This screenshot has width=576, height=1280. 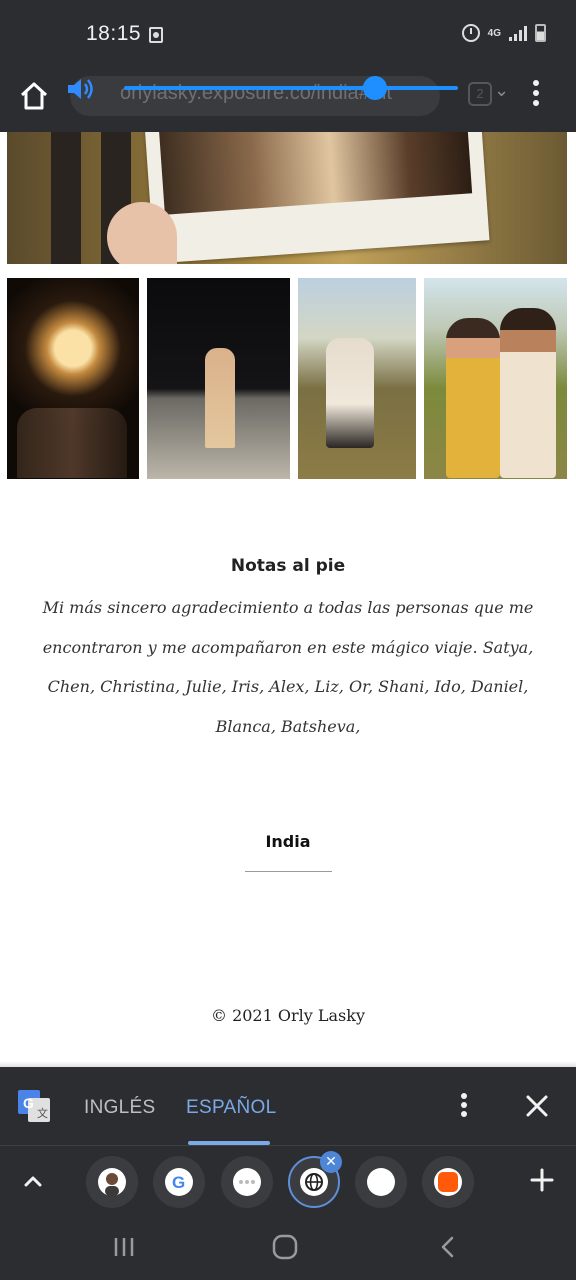 What do you see at coordinates (288, 31) in the screenshot?
I see `status-bar: 18:15 4G` at bounding box center [288, 31].